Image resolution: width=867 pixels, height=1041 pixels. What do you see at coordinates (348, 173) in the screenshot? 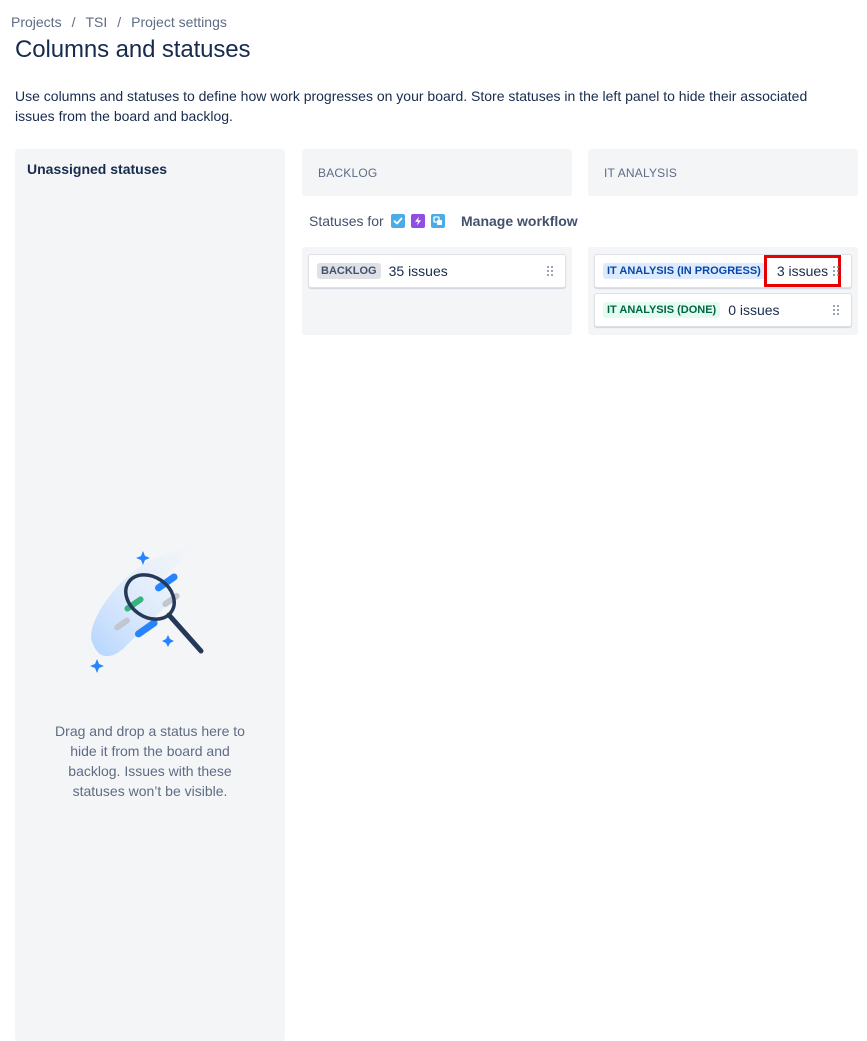
I see `column-title: BACKLOG` at bounding box center [348, 173].